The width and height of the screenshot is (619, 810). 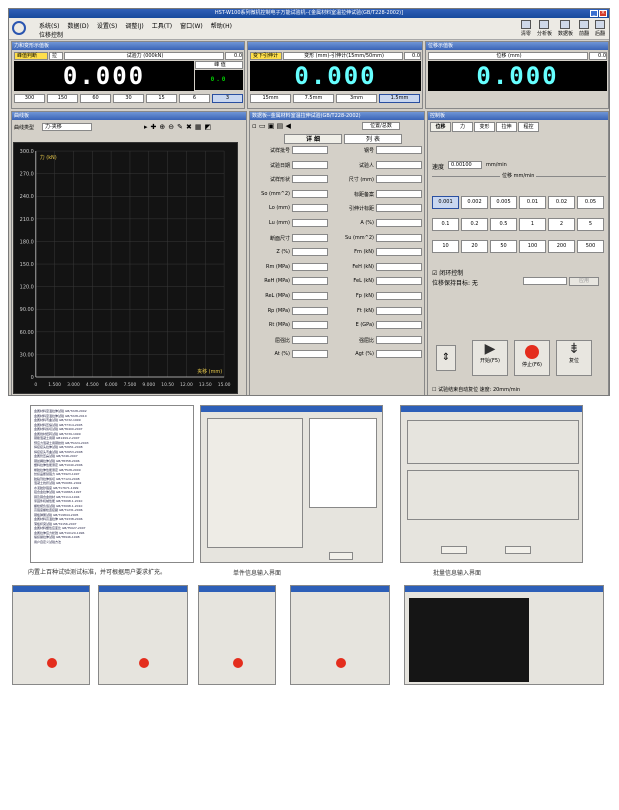 I want to click on force-range-option: 300, so click(x=29, y=98).